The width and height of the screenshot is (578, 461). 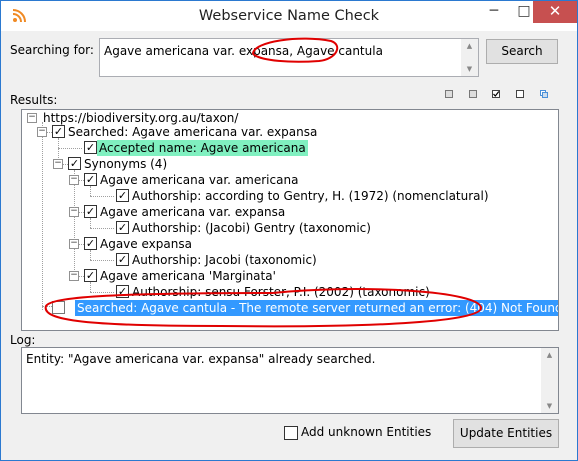 I want to click on annotation-ellipse-error, so click(x=263, y=308).